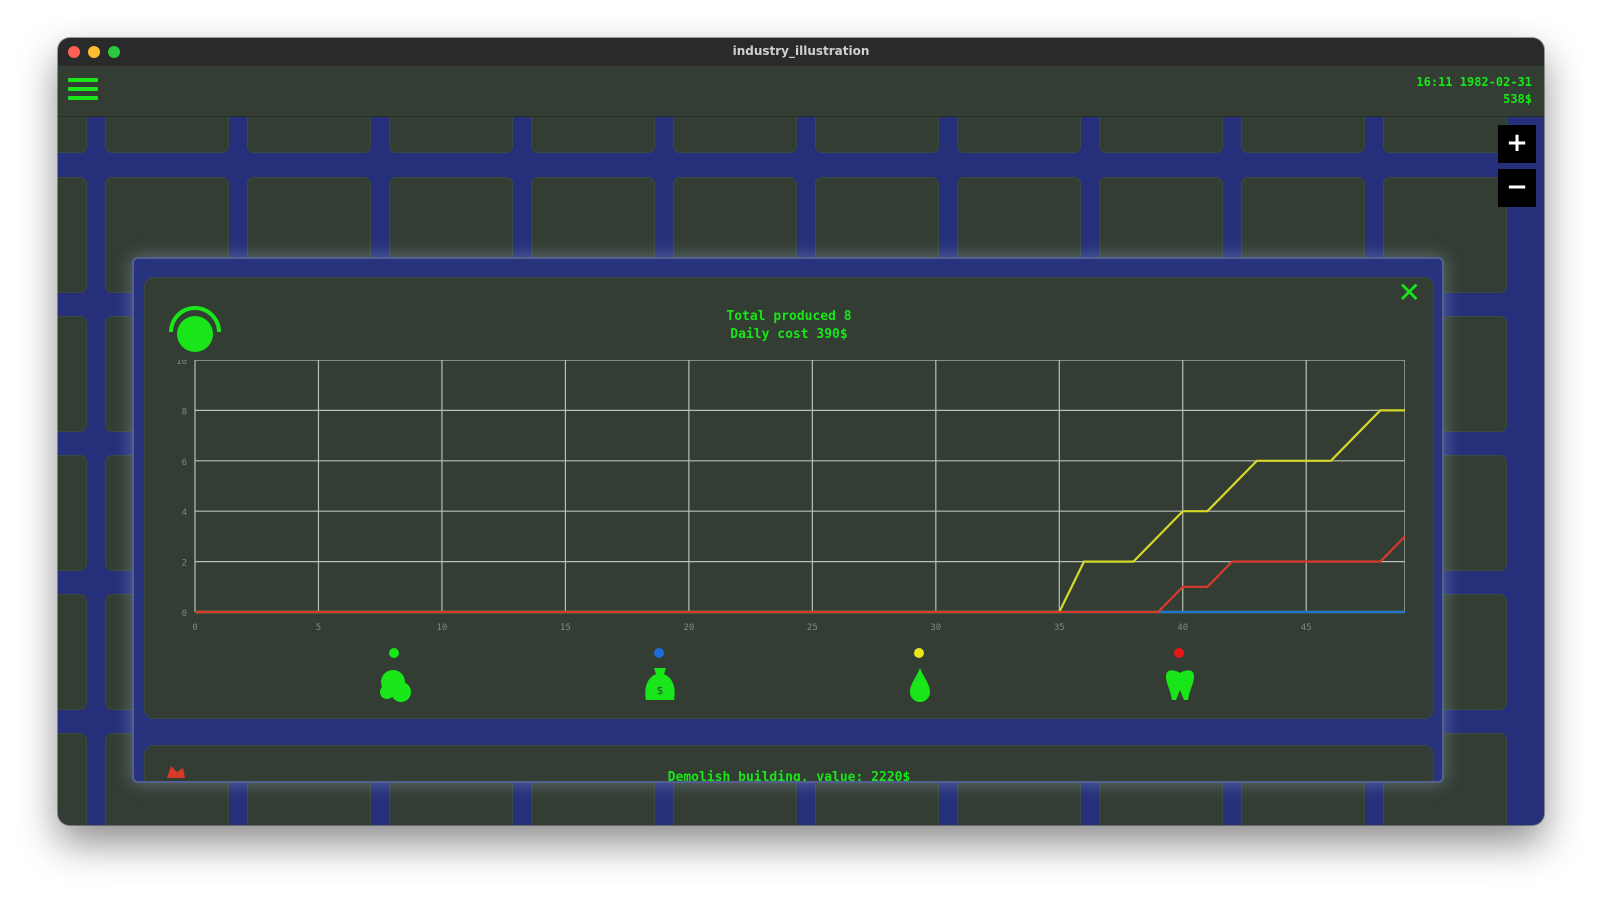 The image size is (1600, 900). I want to click on x-tick-label: 0, so click(194, 628).